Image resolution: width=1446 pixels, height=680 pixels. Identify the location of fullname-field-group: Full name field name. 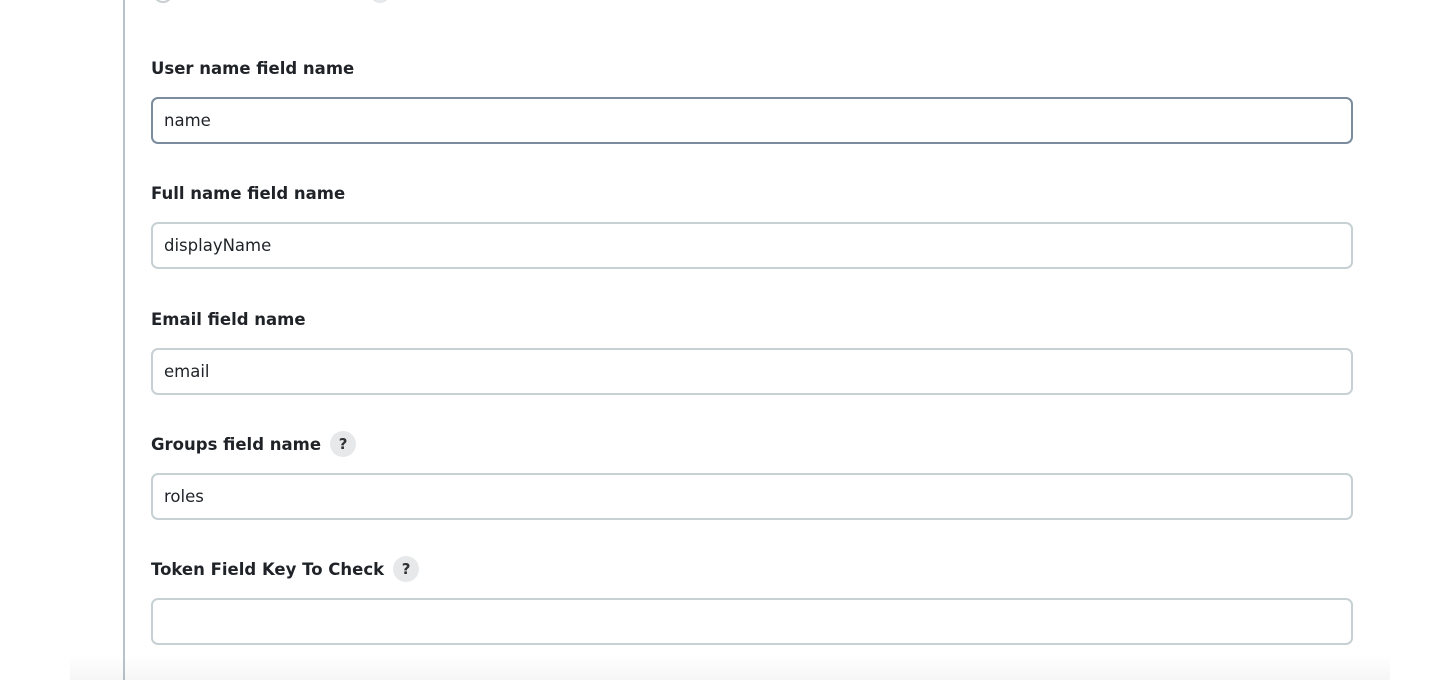
(752, 224).